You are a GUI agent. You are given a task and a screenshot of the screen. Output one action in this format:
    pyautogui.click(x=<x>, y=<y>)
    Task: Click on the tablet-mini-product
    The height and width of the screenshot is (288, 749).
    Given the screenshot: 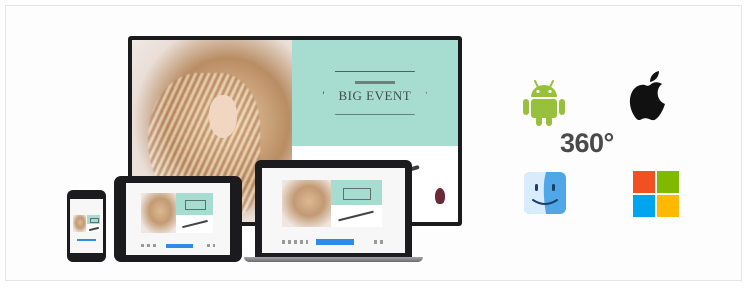 What is the action you would take?
    pyautogui.click(x=194, y=224)
    